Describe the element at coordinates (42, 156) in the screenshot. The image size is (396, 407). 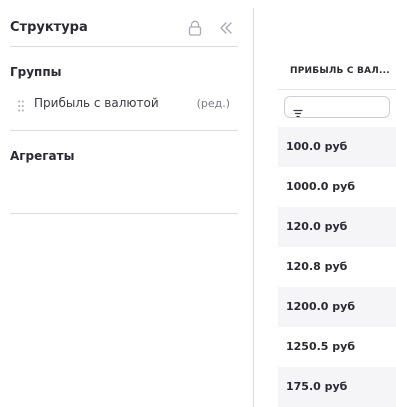
I see `aggregates-section-title: Агрегаты` at that location.